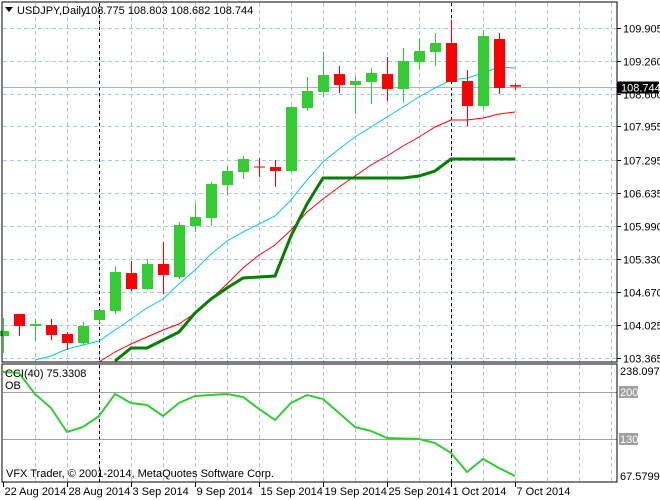 This screenshot has height=500, width=660. I want to click on price-tick-label: 109.905, so click(641, 30).